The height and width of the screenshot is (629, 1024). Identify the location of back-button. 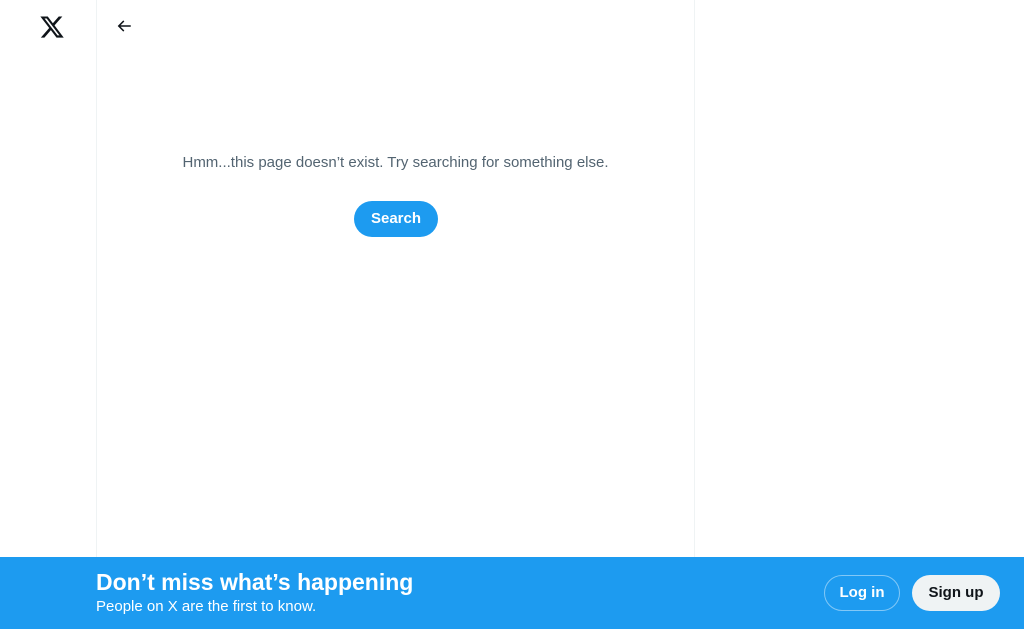
(124, 26).